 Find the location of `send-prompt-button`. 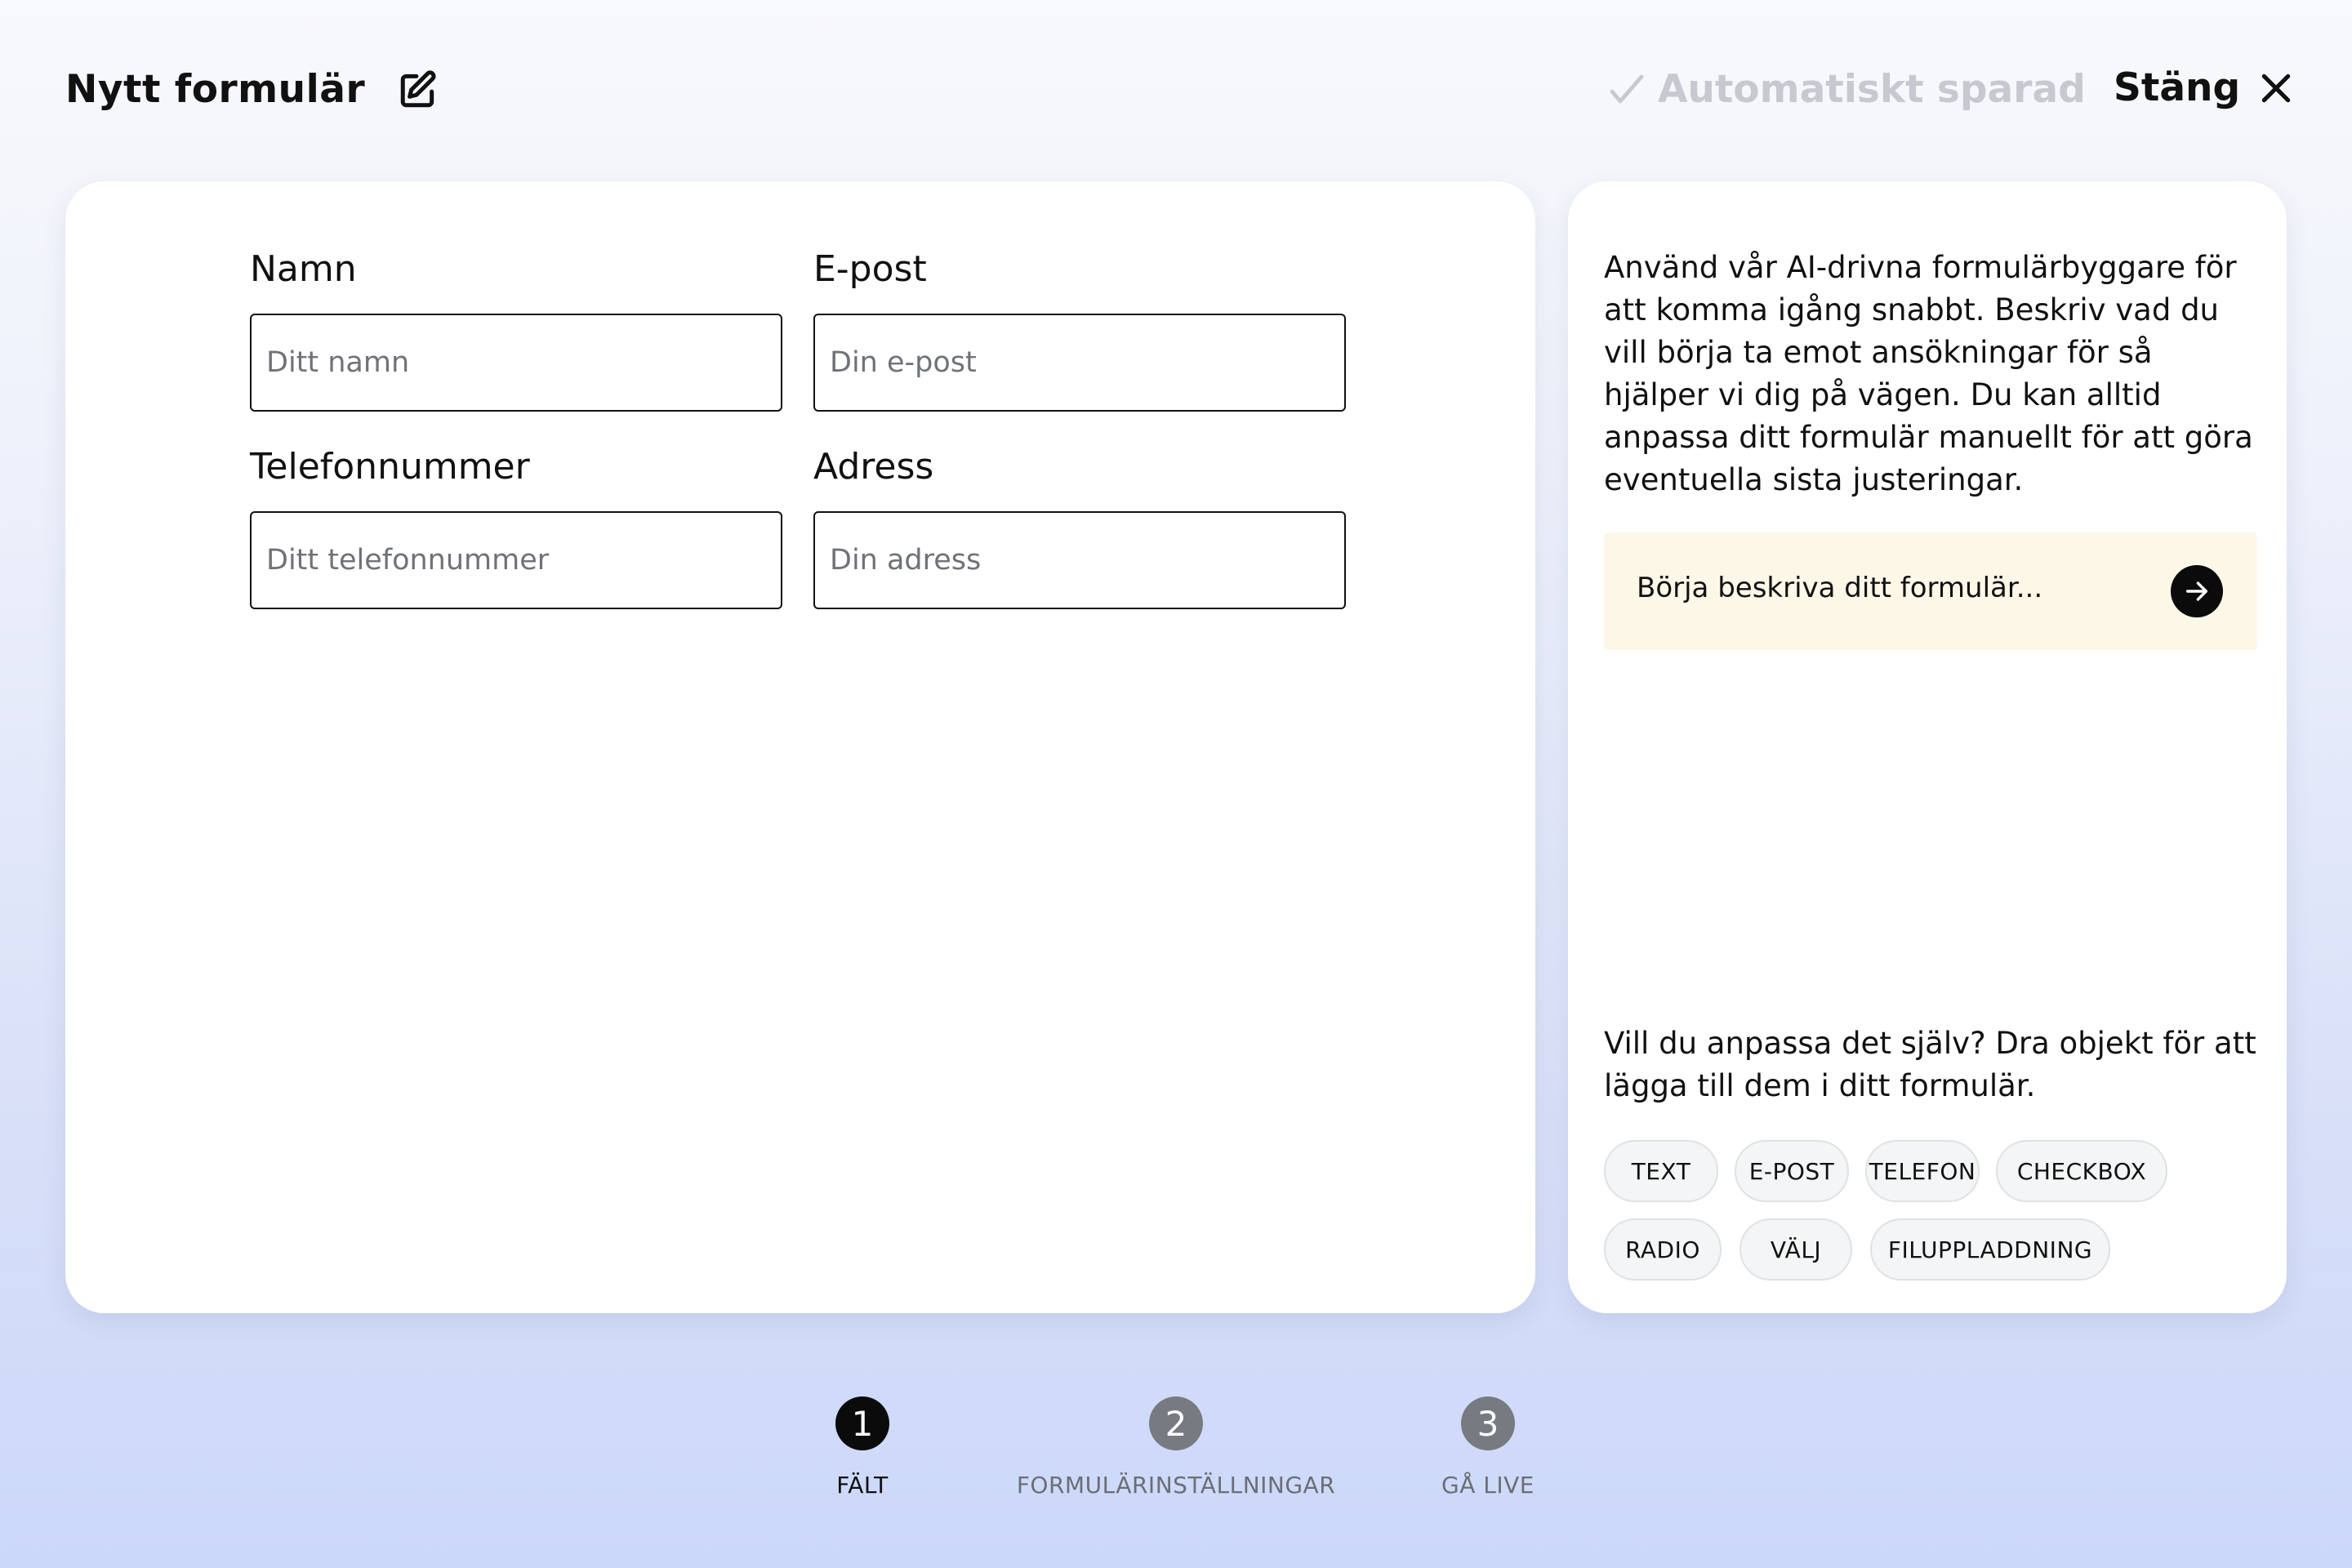

send-prompt-button is located at coordinates (2197, 591).